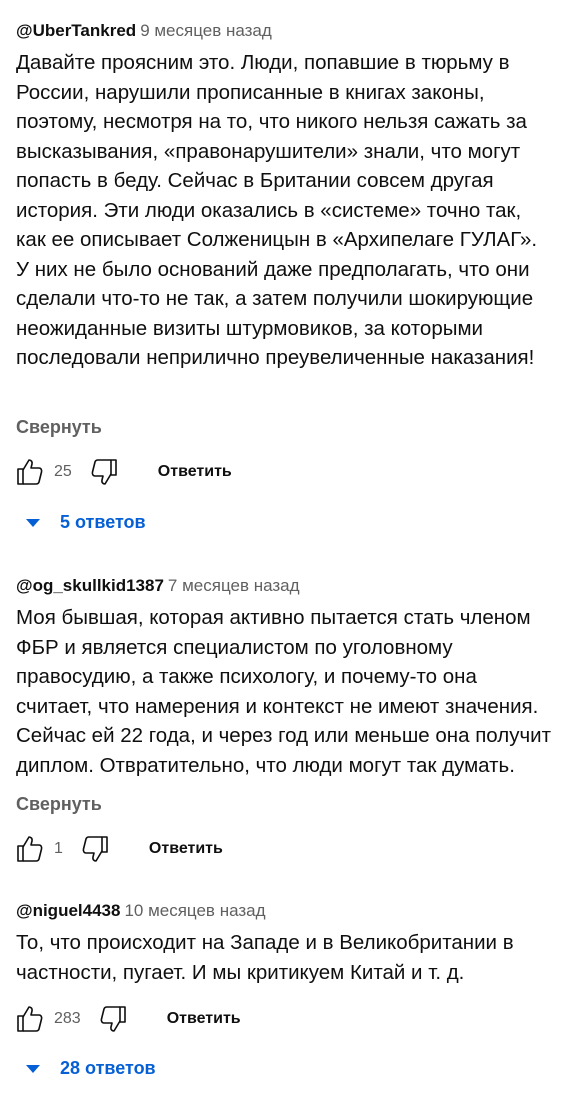 This screenshot has width=570, height=1097. I want to click on replies-count-label: 28 ответов, so click(108, 1068).